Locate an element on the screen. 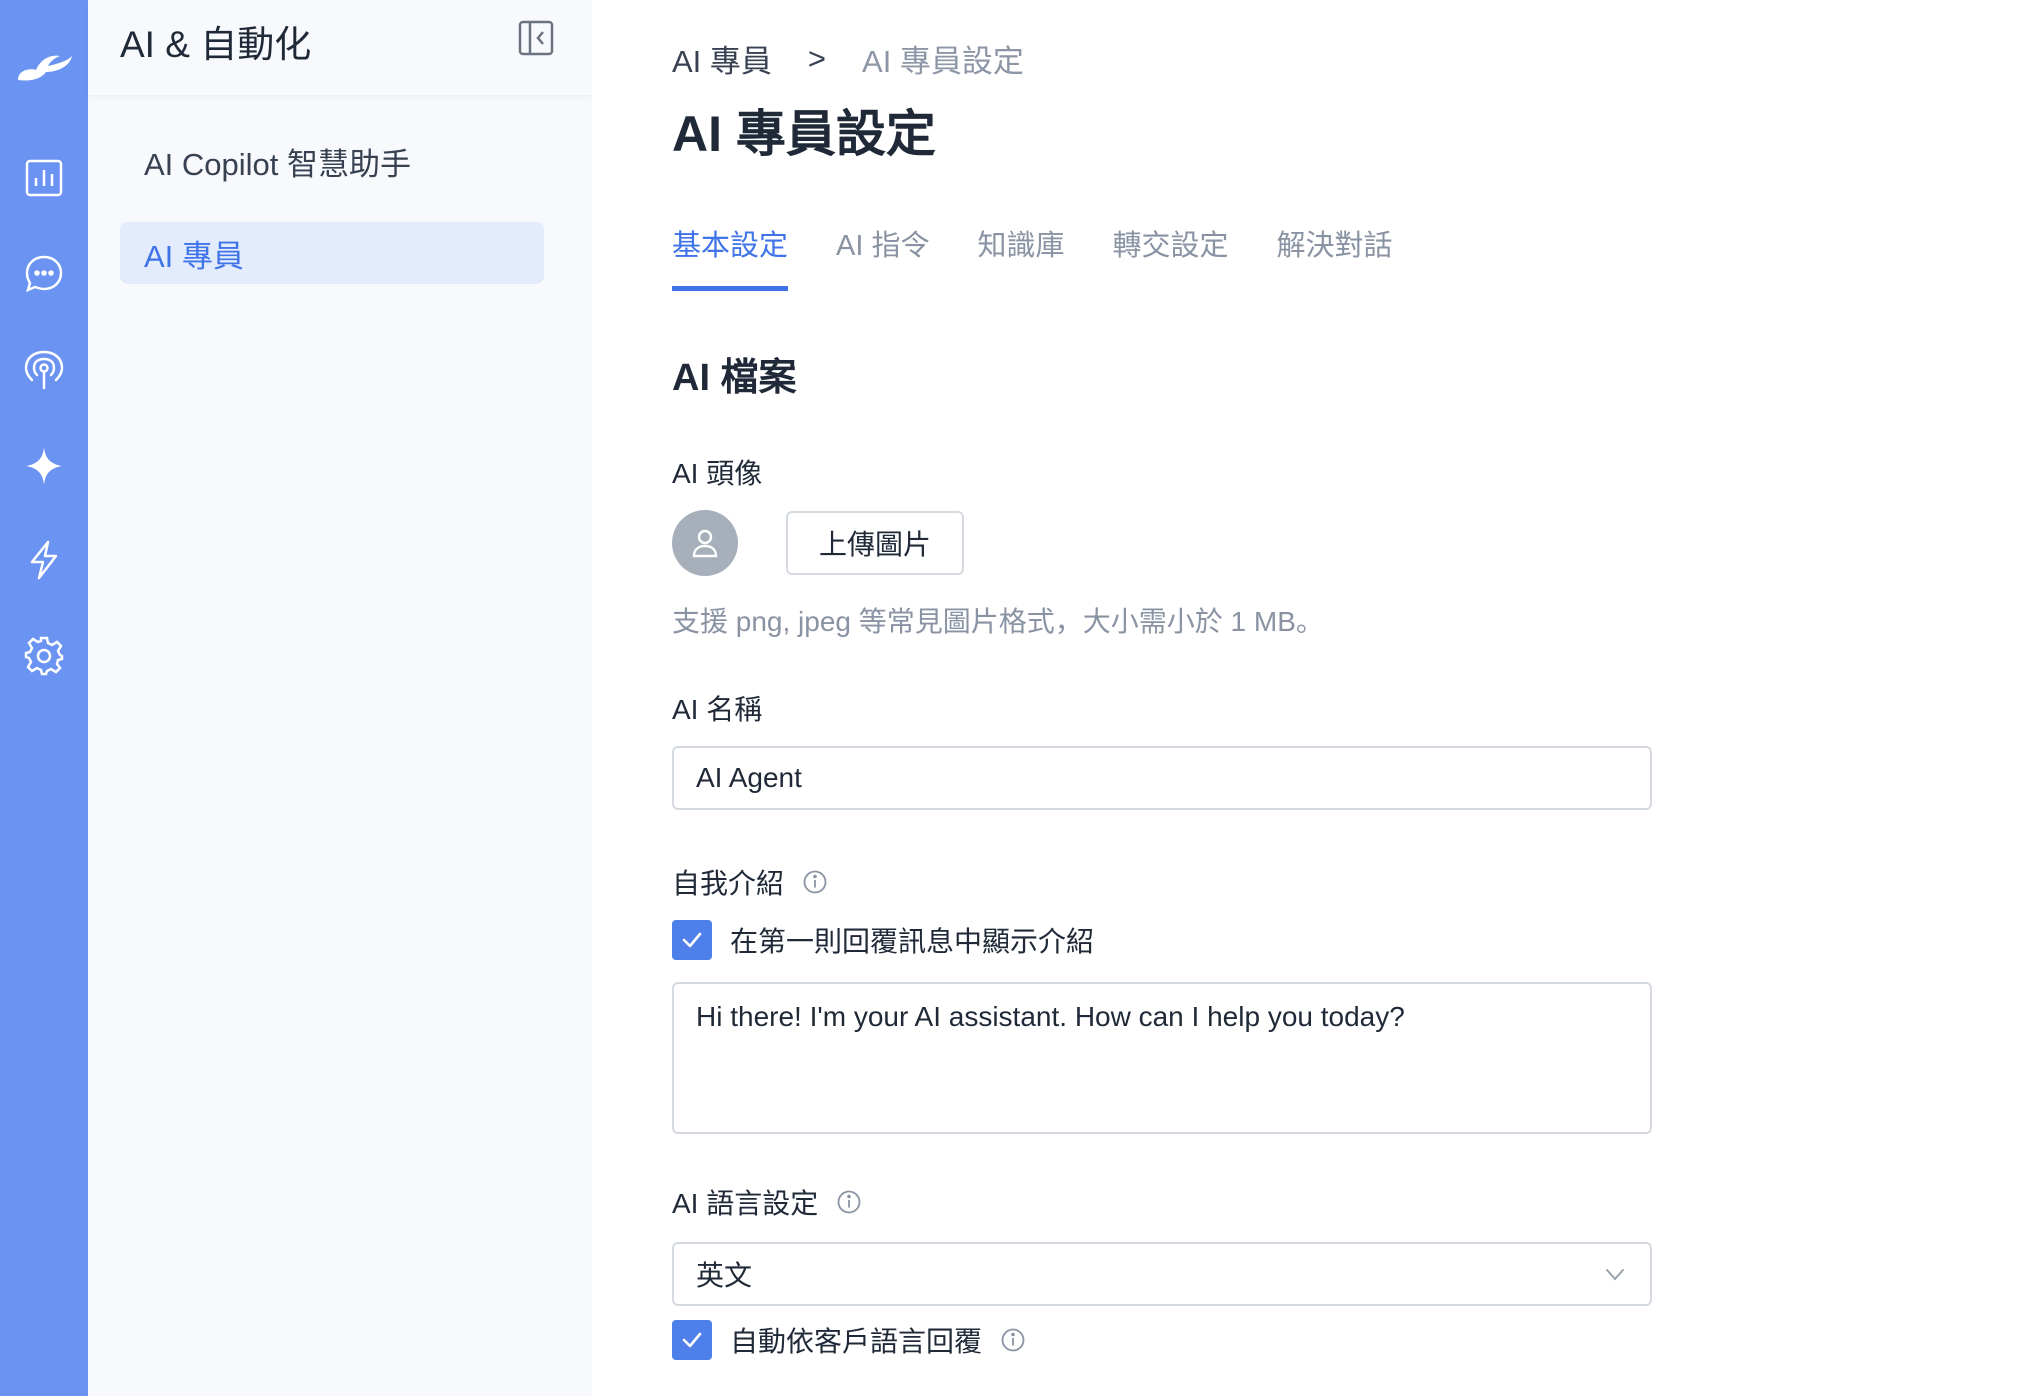  avatar-format-hint: 支援 png, jpeg 等常見圖片格式，大小需小於 1 MB。 is located at coordinates (998, 621).